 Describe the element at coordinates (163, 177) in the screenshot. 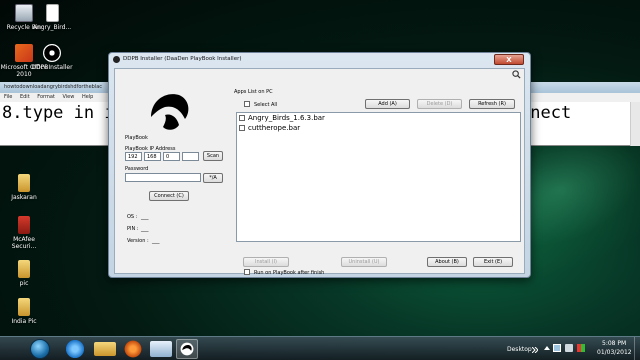

I see `password-field` at that location.